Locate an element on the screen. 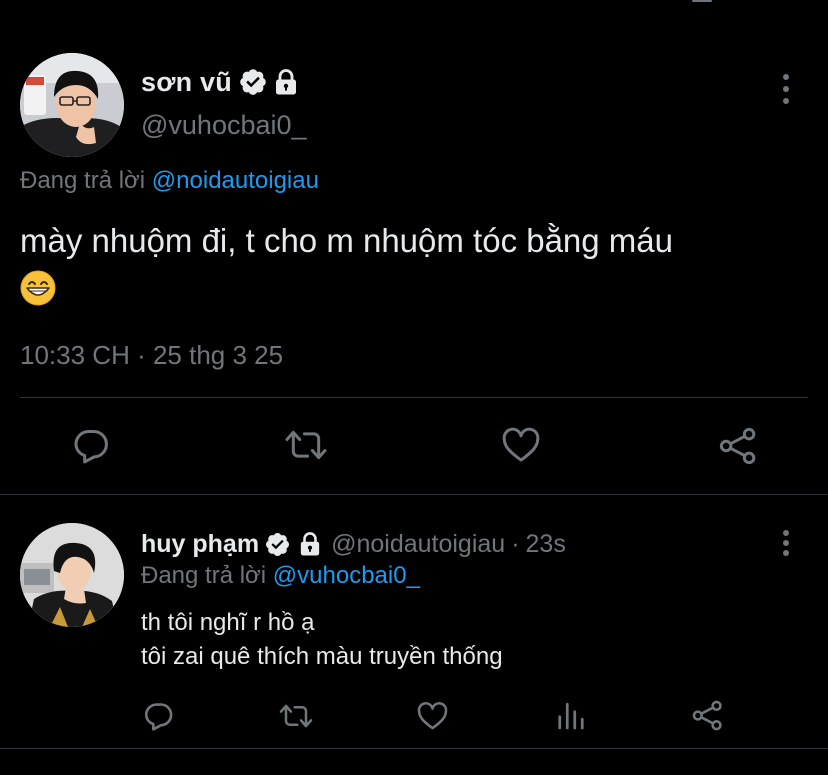 This screenshot has width=828, height=775. replying-to-mention: @vuhocbai0_ is located at coordinates (346, 575).